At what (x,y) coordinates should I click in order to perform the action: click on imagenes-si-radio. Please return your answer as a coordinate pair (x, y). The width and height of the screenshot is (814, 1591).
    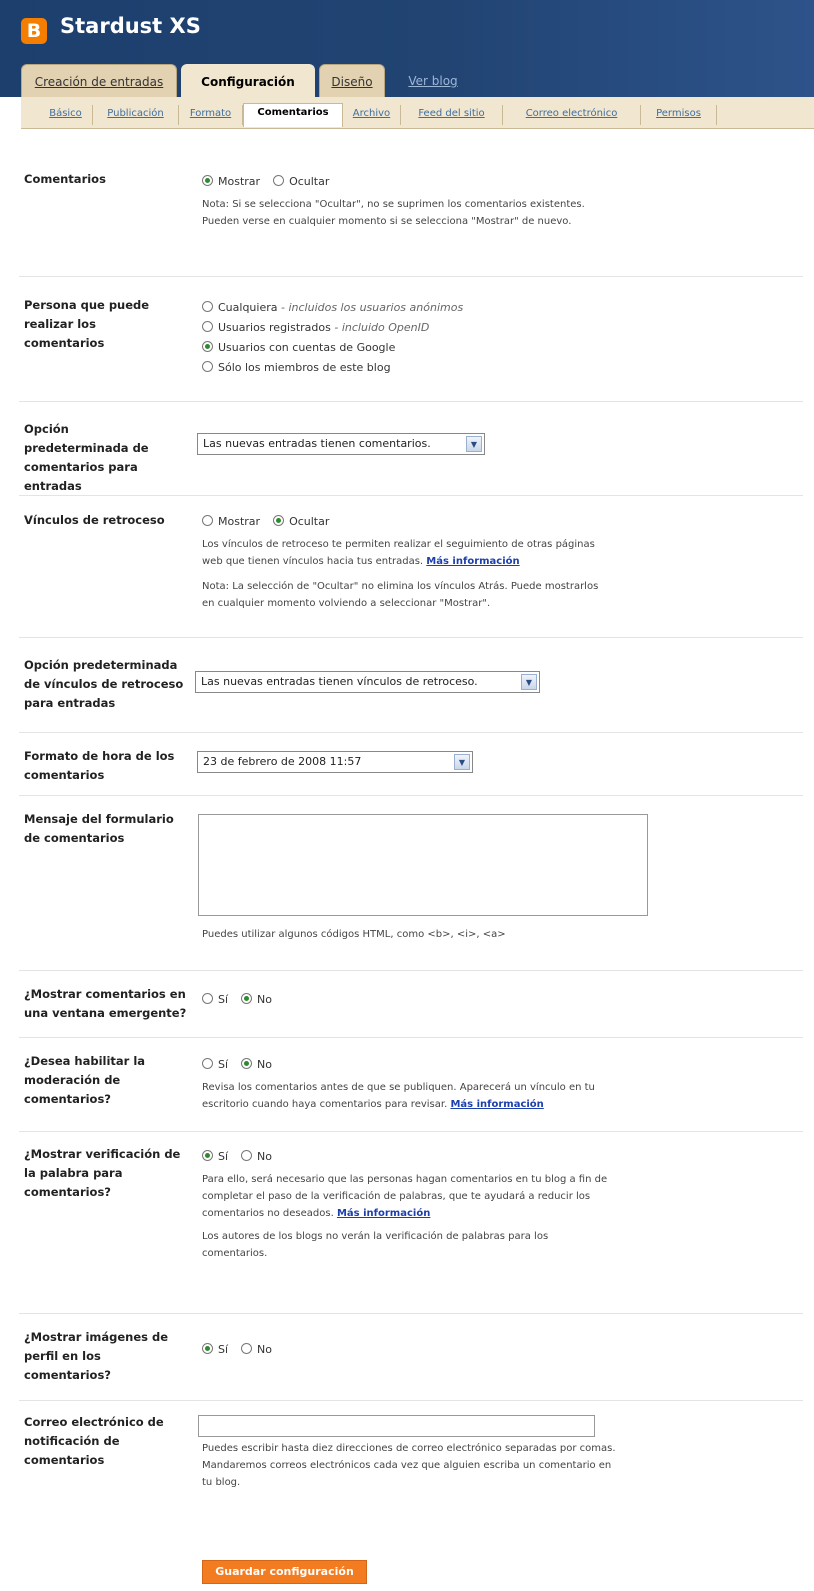
    Looking at the image, I should click on (207, 1348).